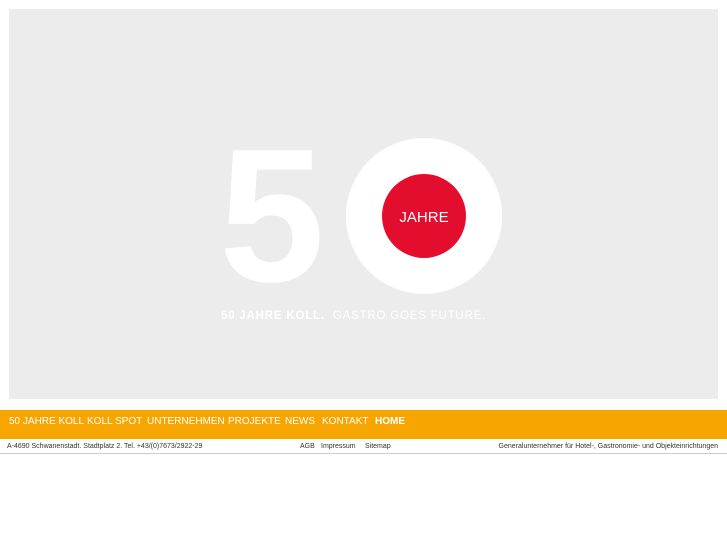 This screenshot has width=727, height=545. I want to click on hero-tagline: 50 JAHRE KOLL. GASTRO GOES FUTURE., so click(353, 316).